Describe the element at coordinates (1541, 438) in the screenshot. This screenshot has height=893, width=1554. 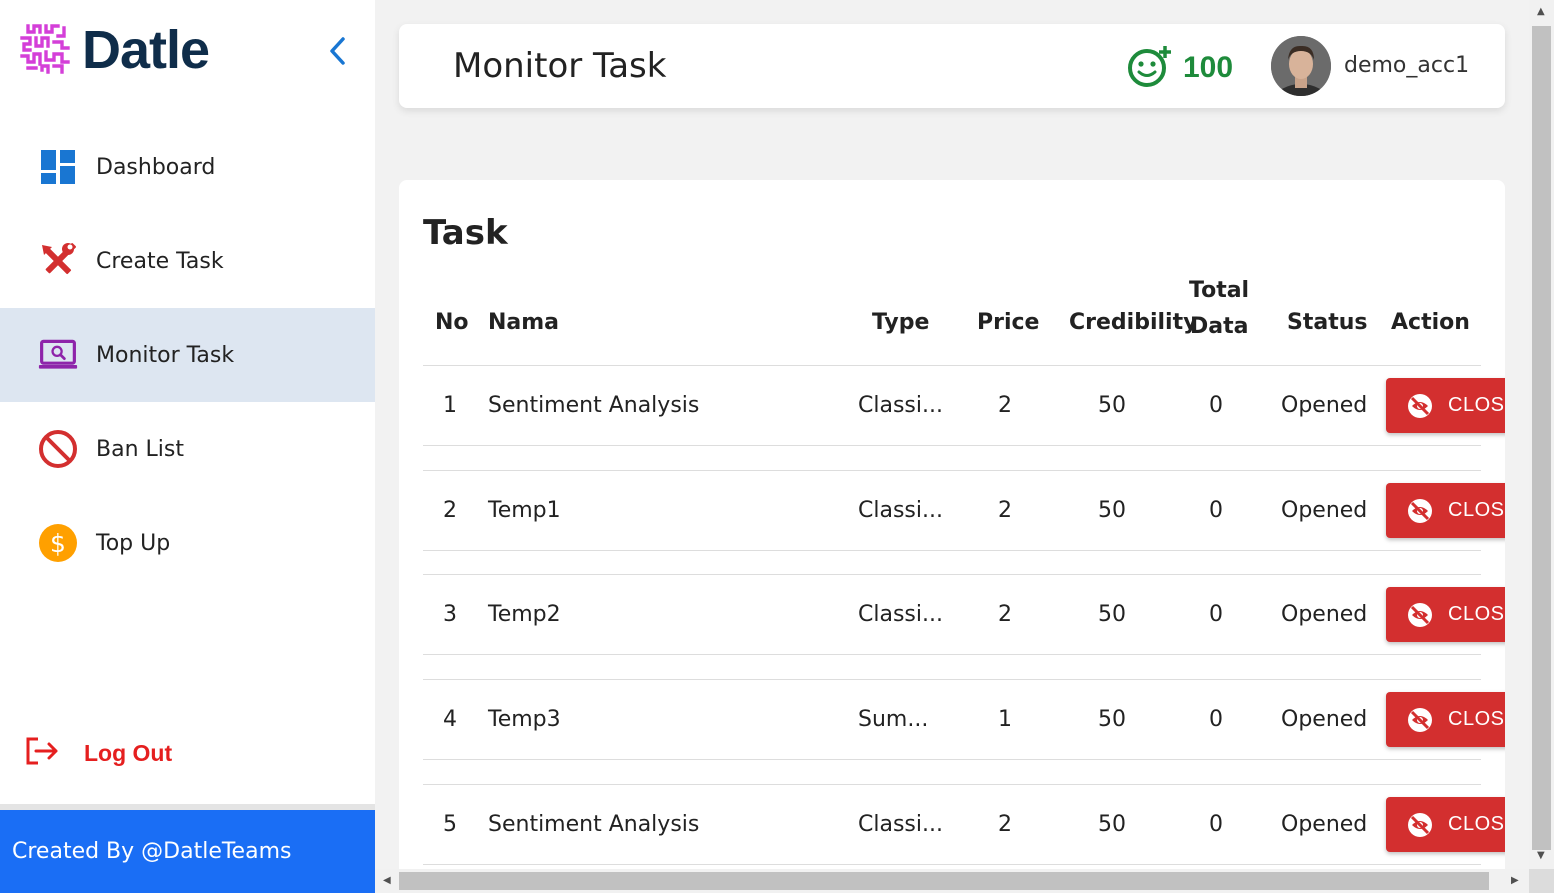
I see `vertical-scroll-thumb` at that location.